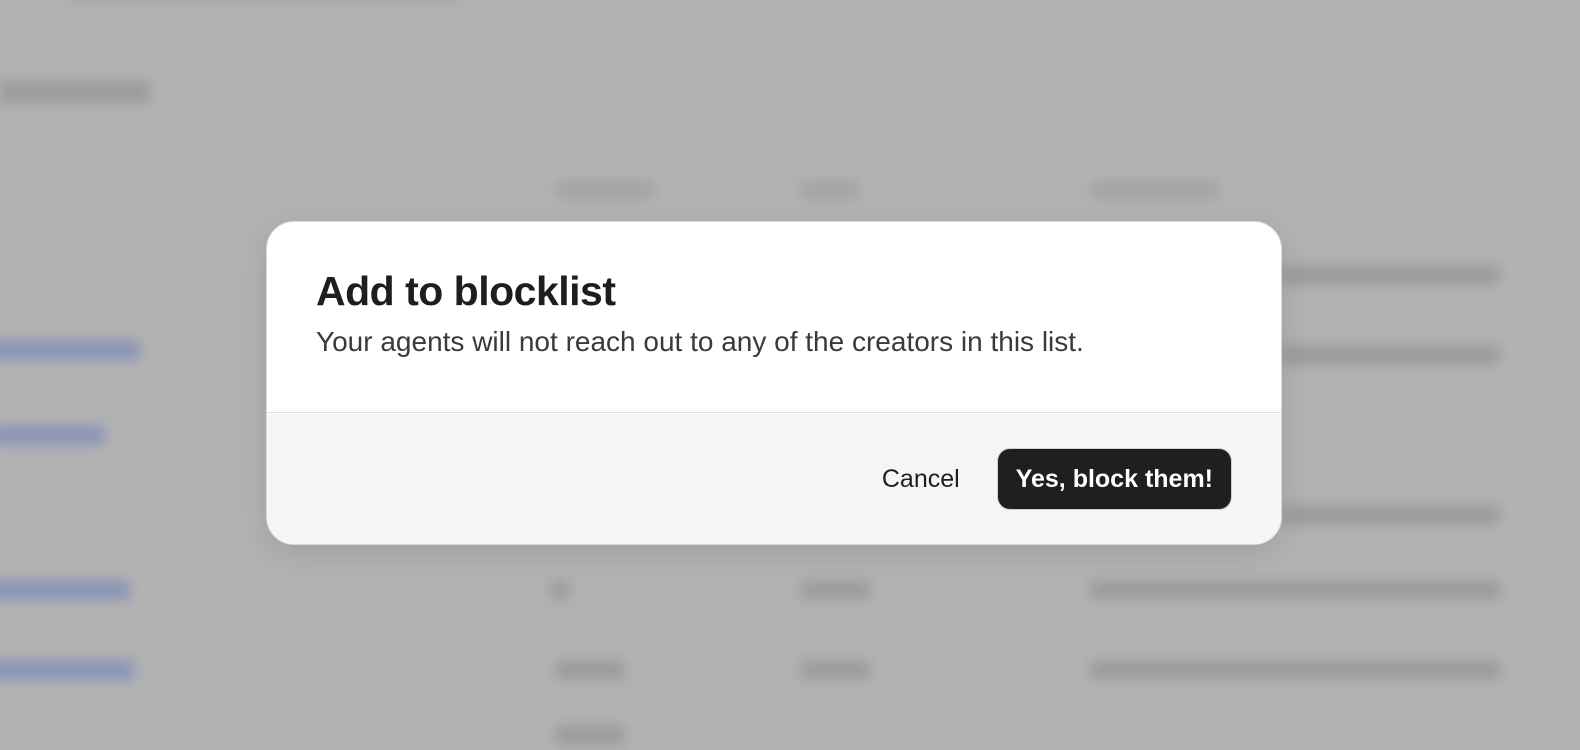 The height and width of the screenshot is (750, 1580). I want to click on dialog-footer: Cancel Yes, block them!, so click(774, 479).